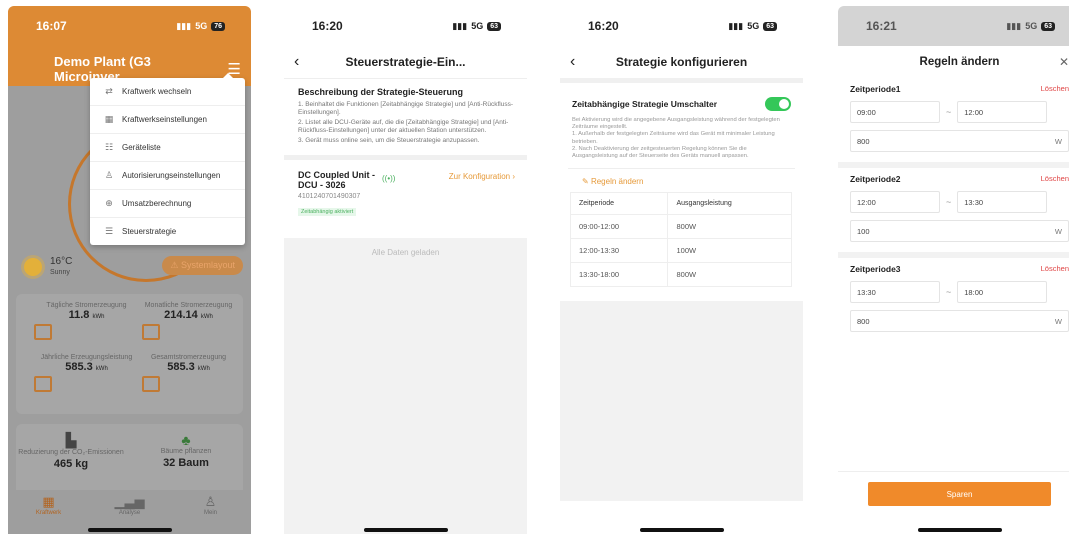 This screenshot has height=534, width=1069. What do you see at coordinates (482, 176) in the screenshot?
I see `configure-link: Zur Konfiguration ›` at bounding box center [482, 176].